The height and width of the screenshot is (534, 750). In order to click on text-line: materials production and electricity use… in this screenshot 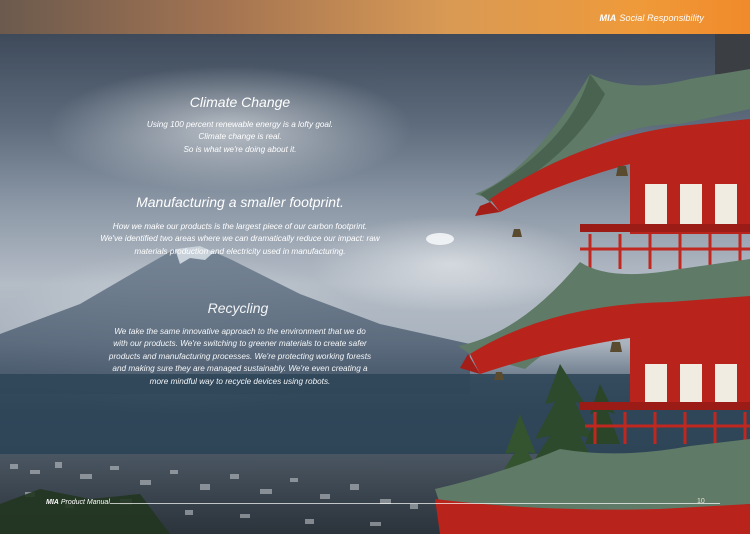, I will do `click(240, 251)`.